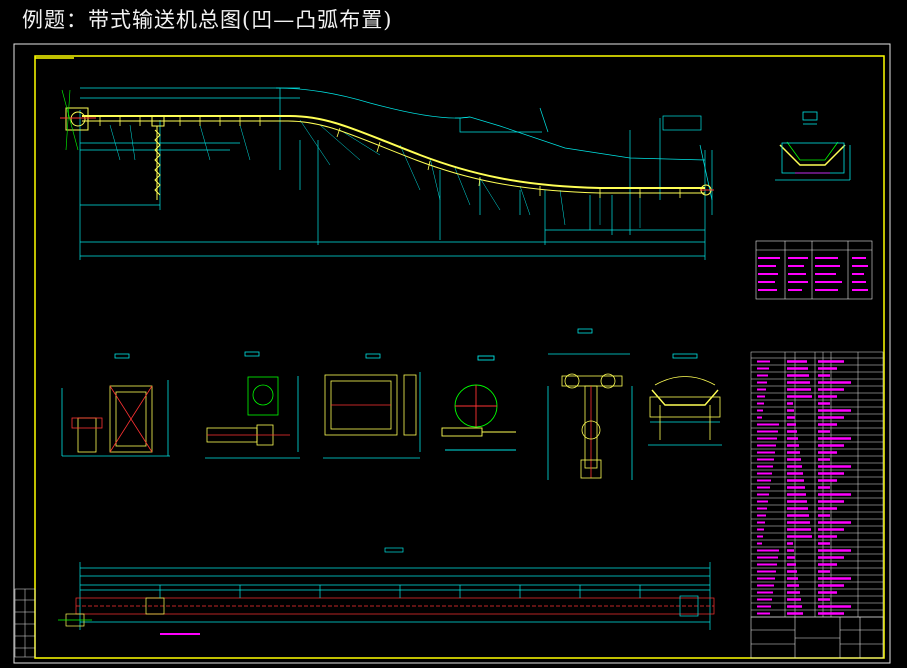 This screenshot has height=668, width=907. What do you see at coordinates (817, 484) in the screenshot?
I see `parts-list-table` at bounding box center [817, 484].